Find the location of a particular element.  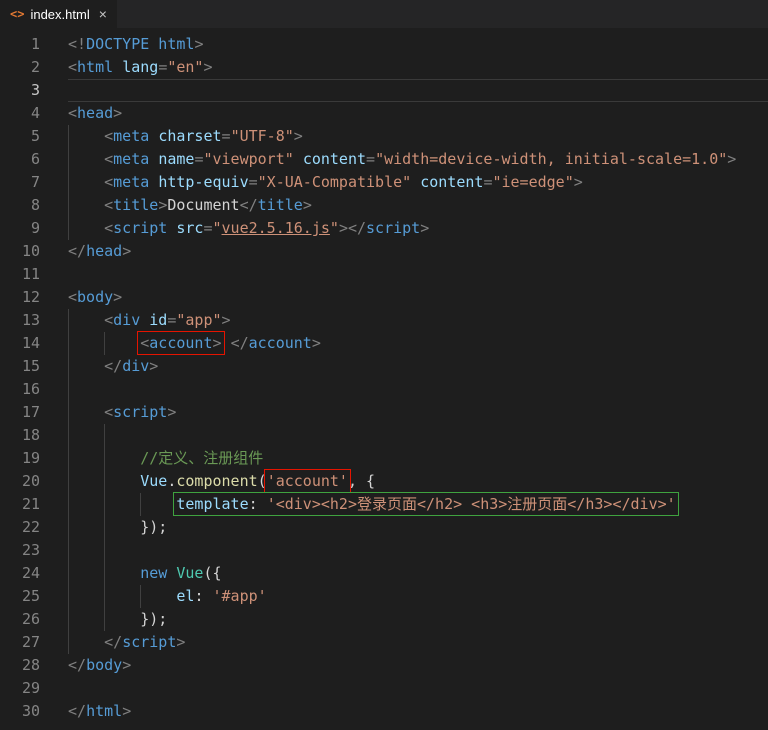

code-line: 25 el: '#app' is located at coordinates (384, 596).